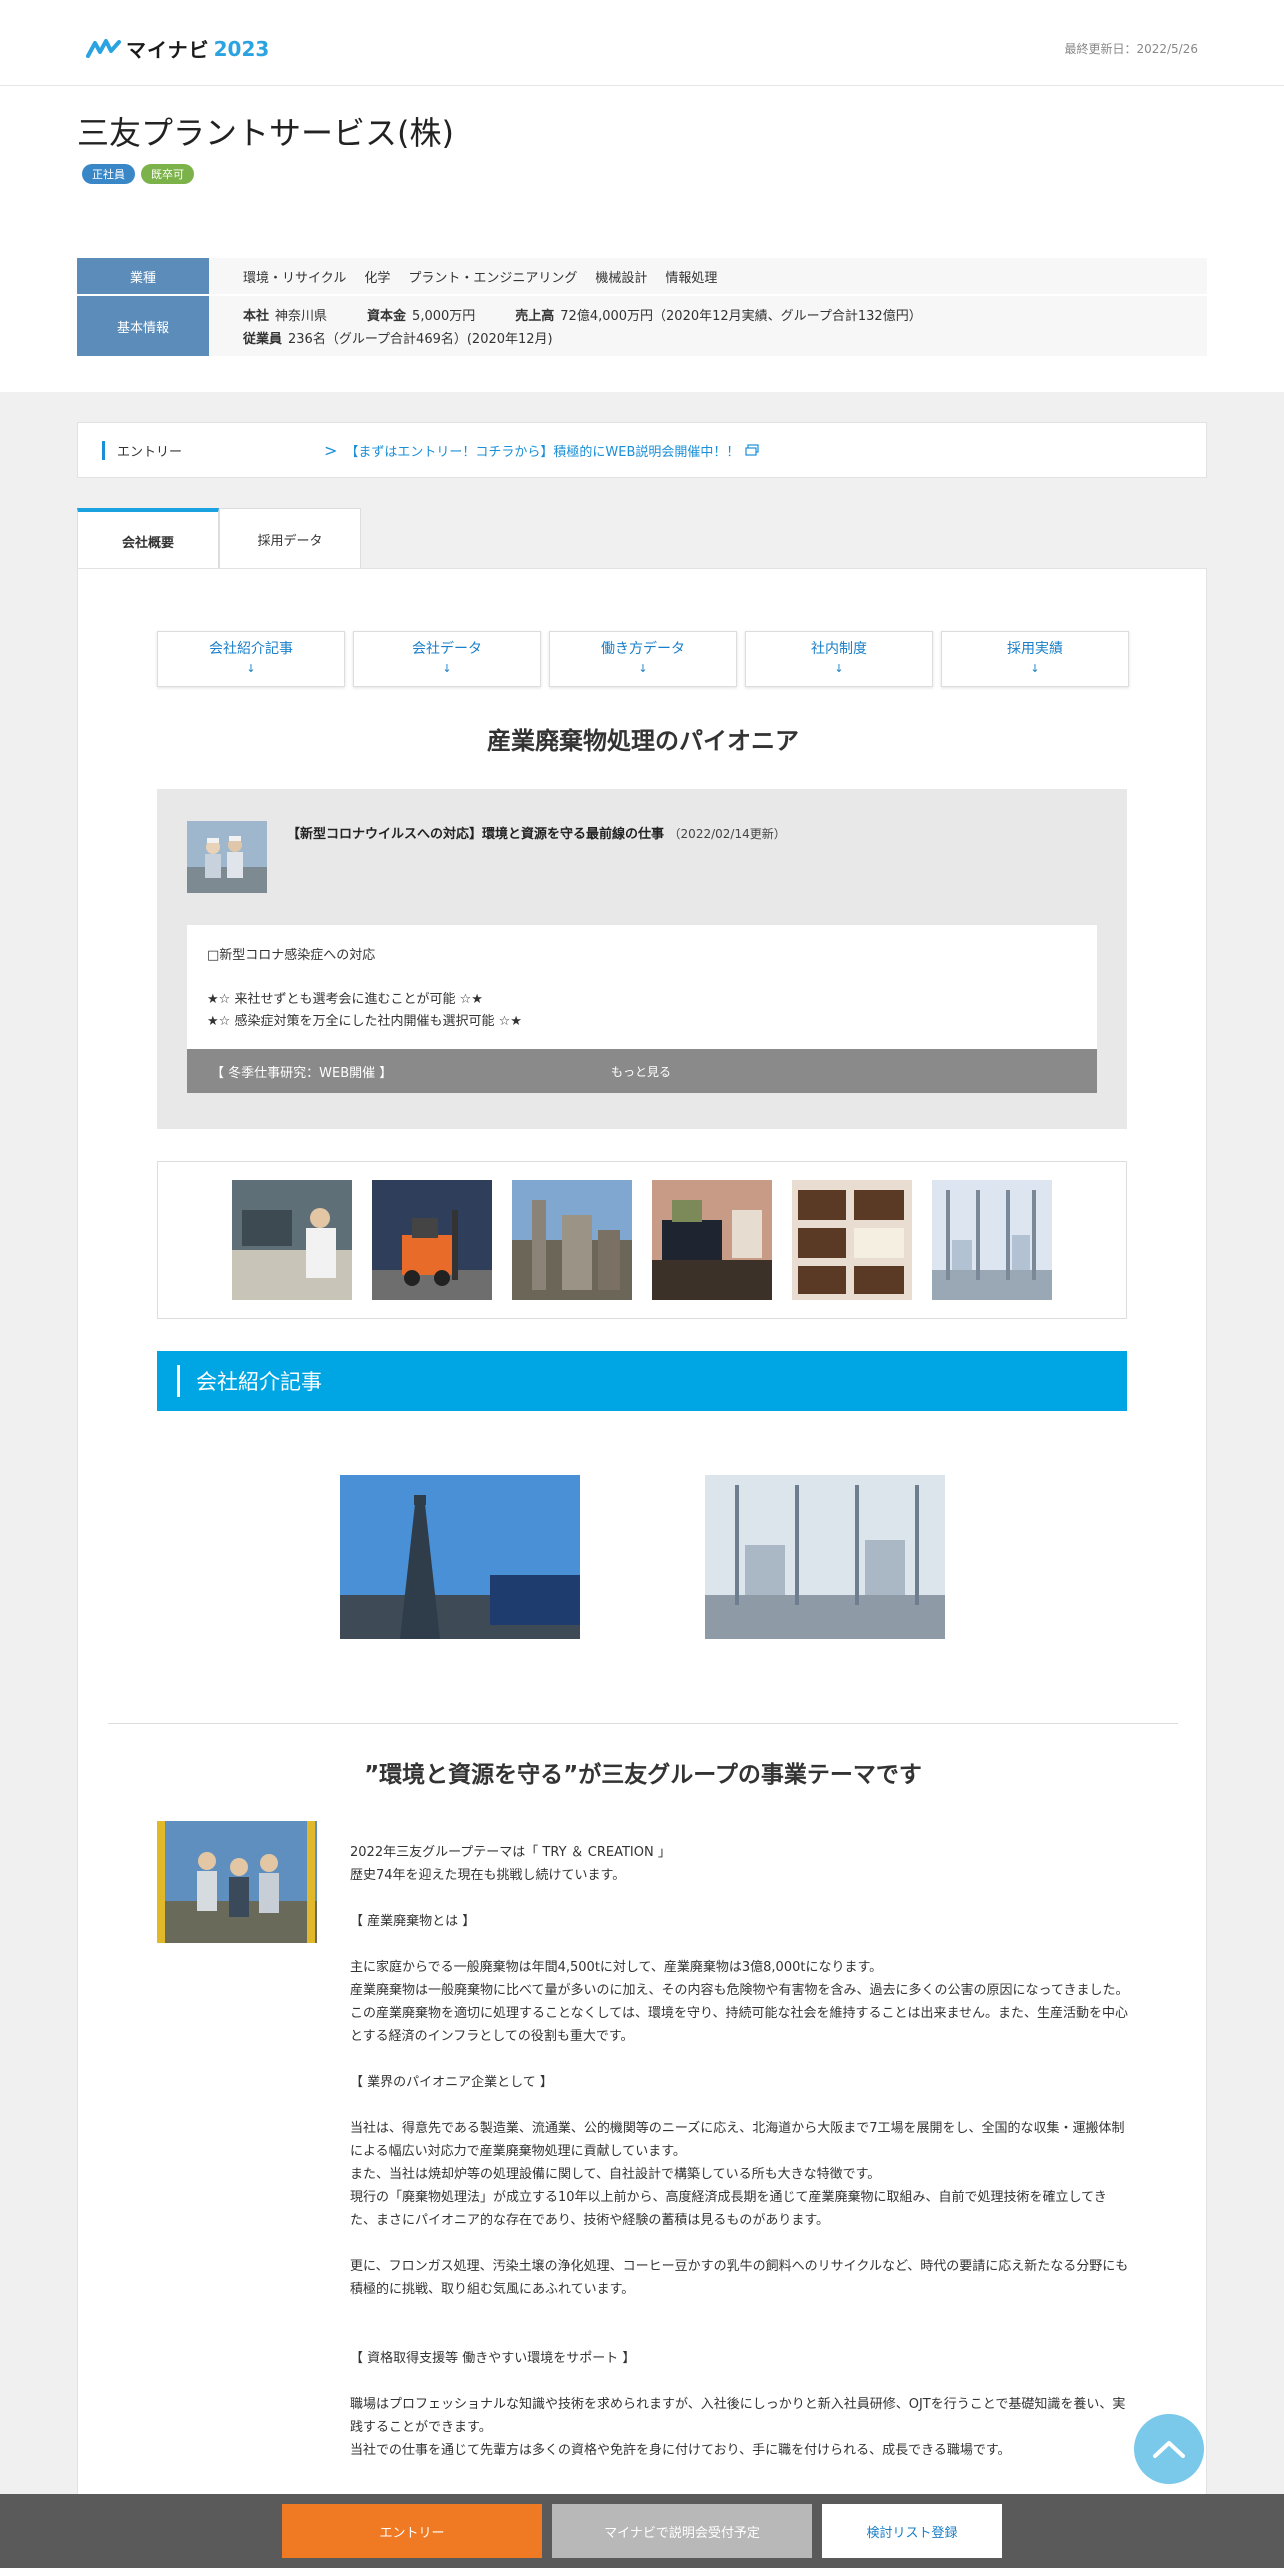 Image resolution: width=1284 pixels, height=2568 pixels. Describe the element at coordinates (642, 978) in the screenshot. I see `news-line` at that location.